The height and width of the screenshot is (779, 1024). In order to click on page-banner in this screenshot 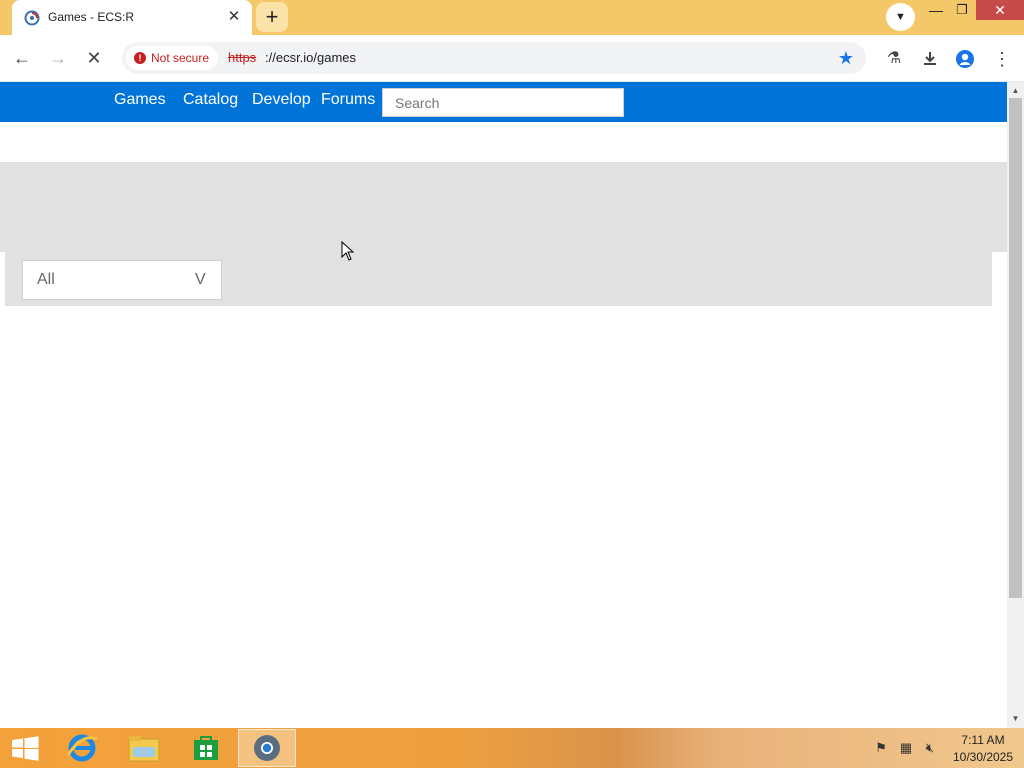, I will do `click(503, 207)`.